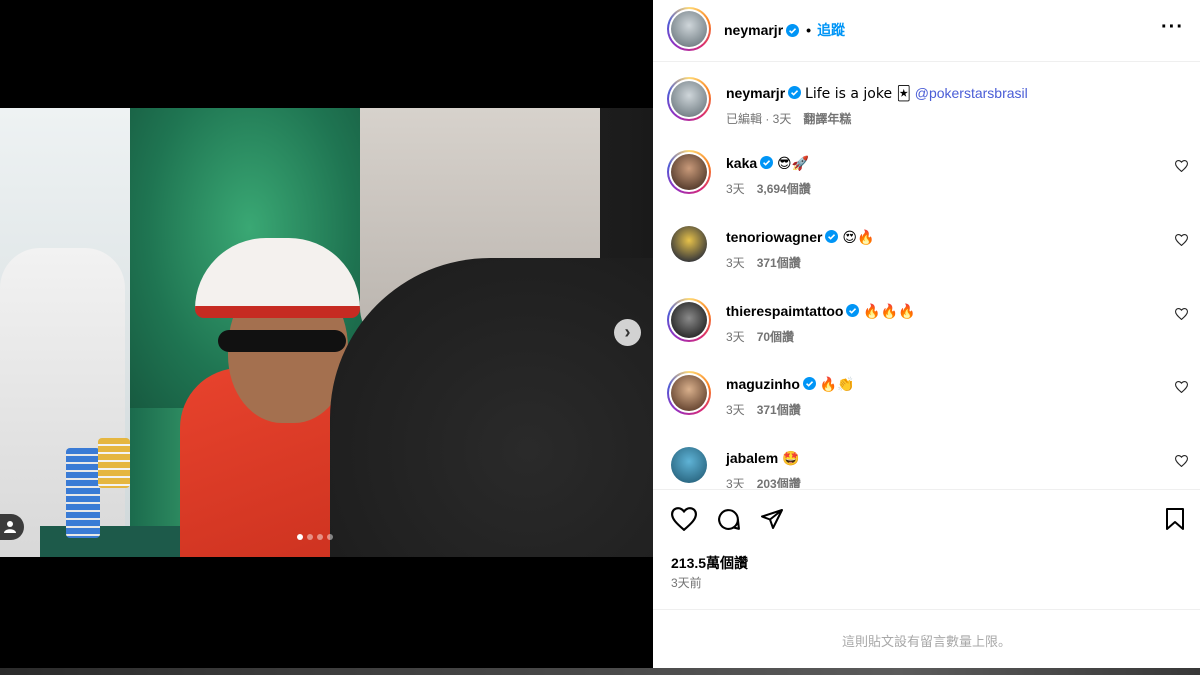 Image resolution: width=1200 pixels, height=675 pixels. What do you see at coordinates (10, 527) in the screenshot?
I see `user-icon` at bounding box center [10, 527].